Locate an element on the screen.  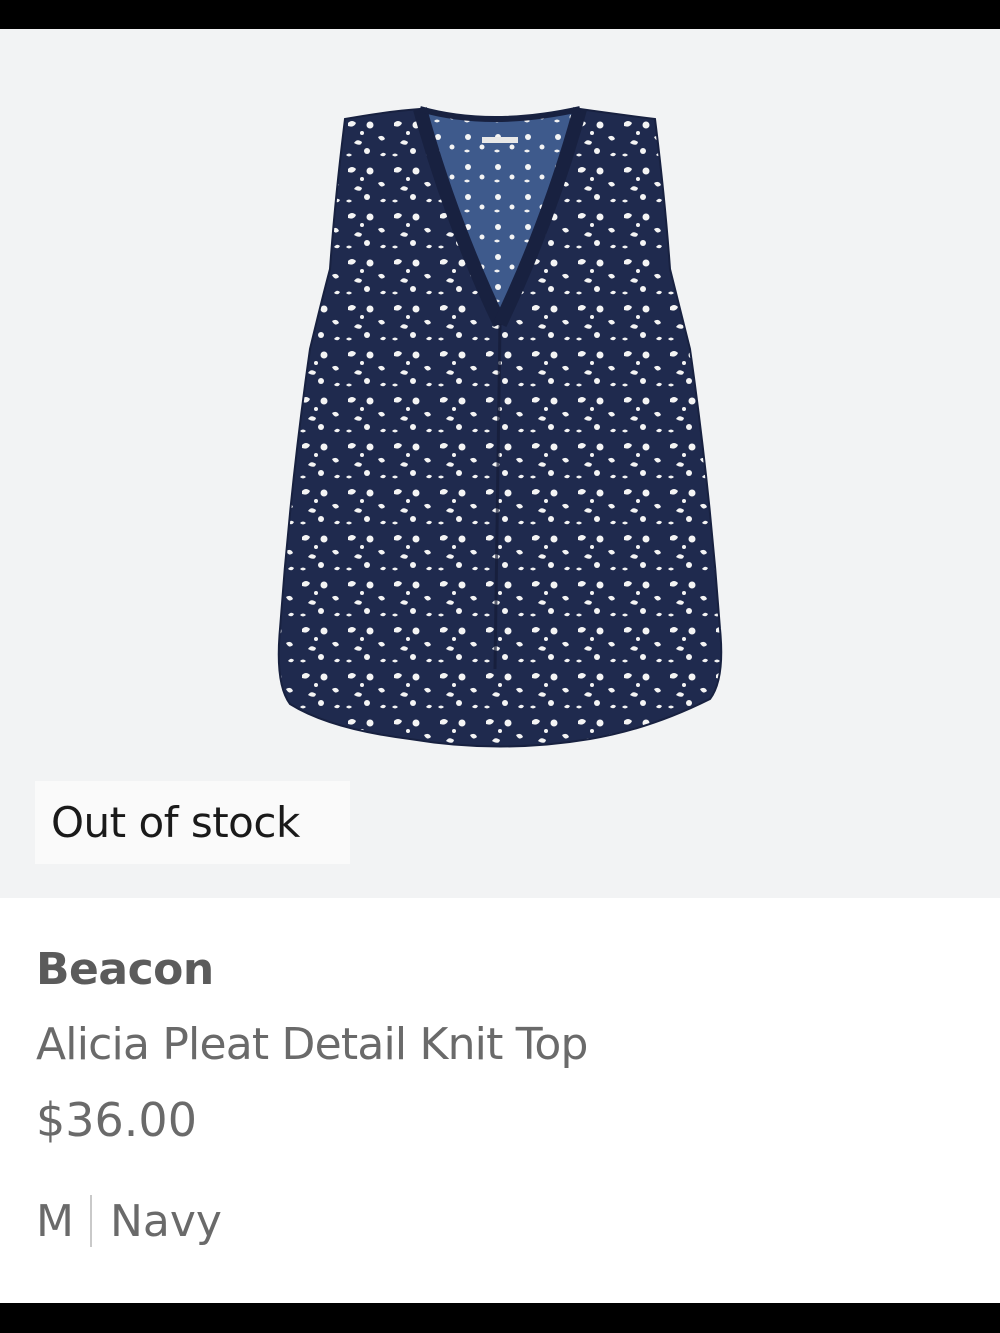
out-of-stock-badge: Out of stock is located at coordinates (192, 822).